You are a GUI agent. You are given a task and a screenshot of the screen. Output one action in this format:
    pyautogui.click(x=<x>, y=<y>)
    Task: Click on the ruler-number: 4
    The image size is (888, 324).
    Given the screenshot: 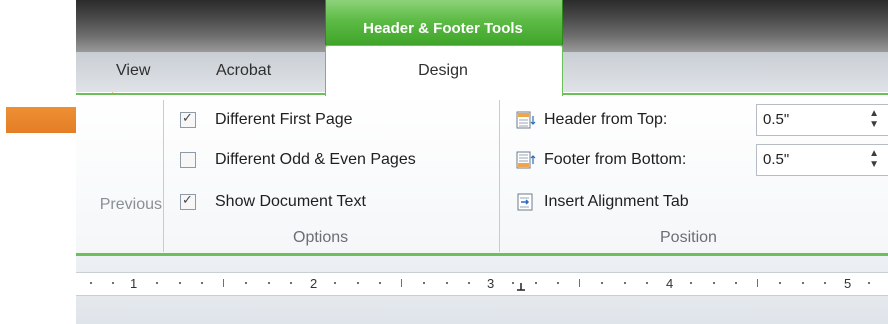 What is the action you would take?
    pyautogui.click(x=670, y=283)
    